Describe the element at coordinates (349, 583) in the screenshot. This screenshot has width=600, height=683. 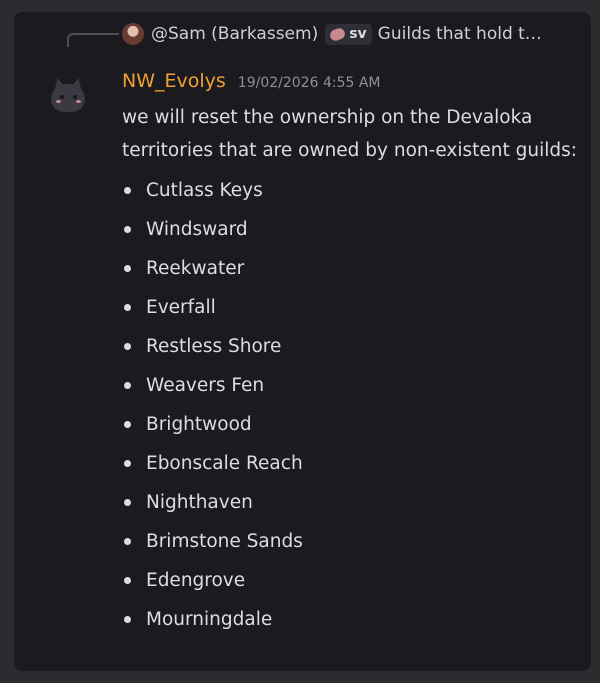
I see `territory-item: Edengrove` at that location.